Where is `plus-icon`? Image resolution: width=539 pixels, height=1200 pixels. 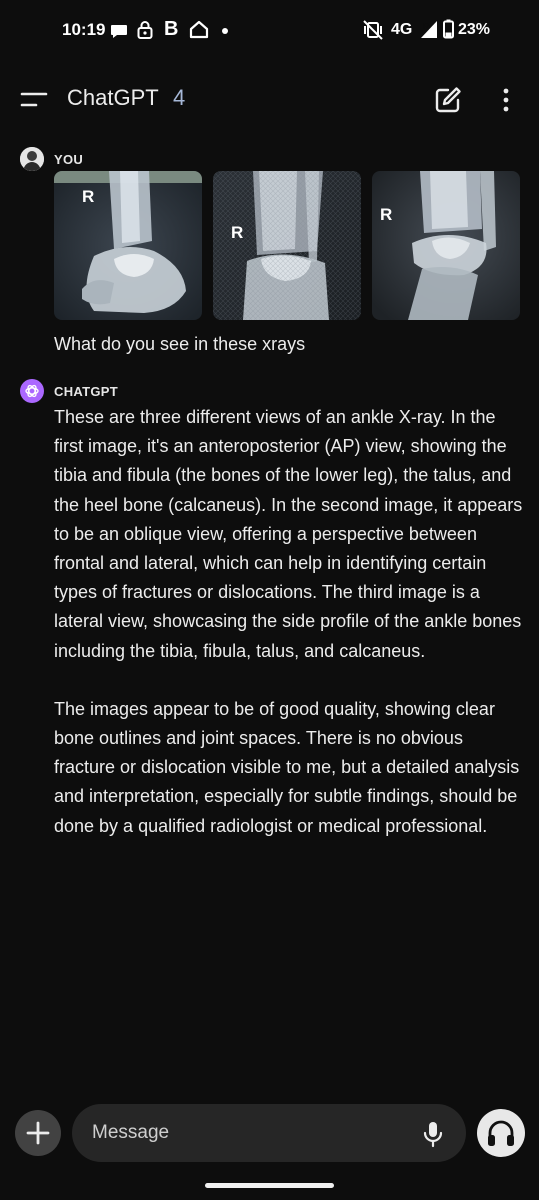 plus-icon is located at coordinates (38, 1133).